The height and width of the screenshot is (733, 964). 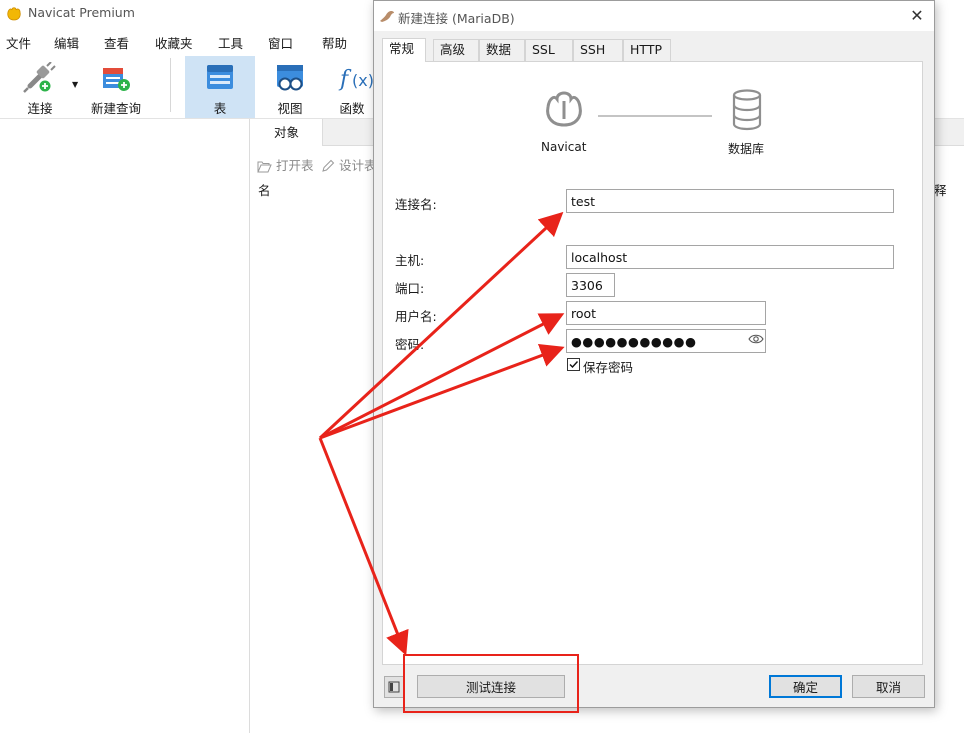 I want to click on tab-ssh: SSH, so click(x=598, y=50).